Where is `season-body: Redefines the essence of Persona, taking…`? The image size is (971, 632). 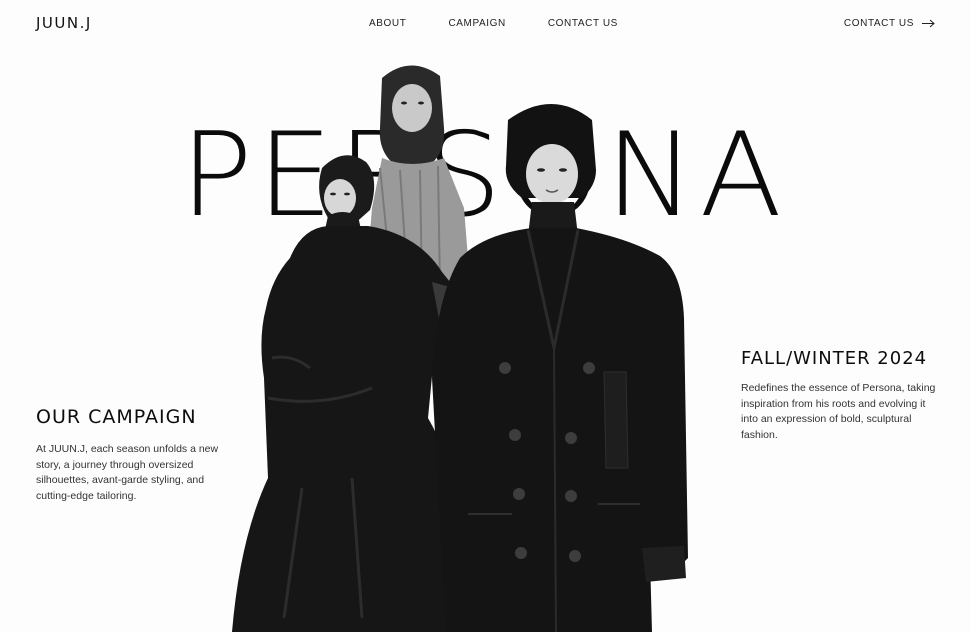
season-body: Redefines the essence of Persona, taking… is located at coordinates (838, 411).